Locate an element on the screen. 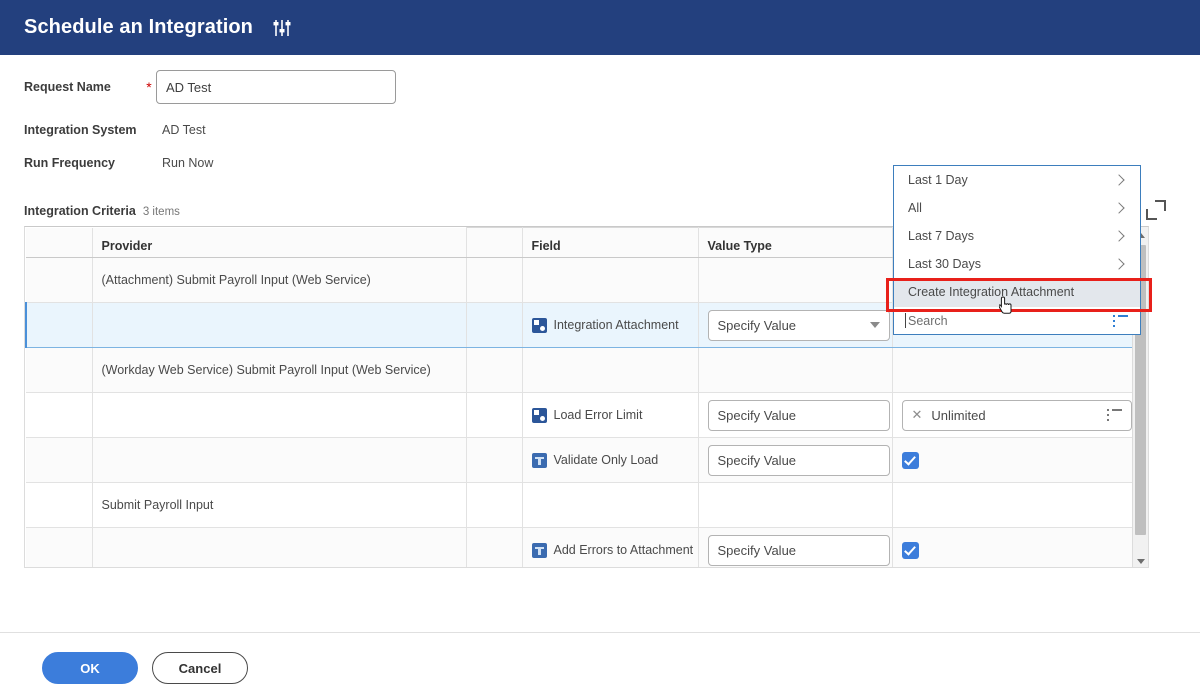 This screenshot has width=1200, height=698. cell-field: Add Errors to Attachment is located at coordinates (610, 547).